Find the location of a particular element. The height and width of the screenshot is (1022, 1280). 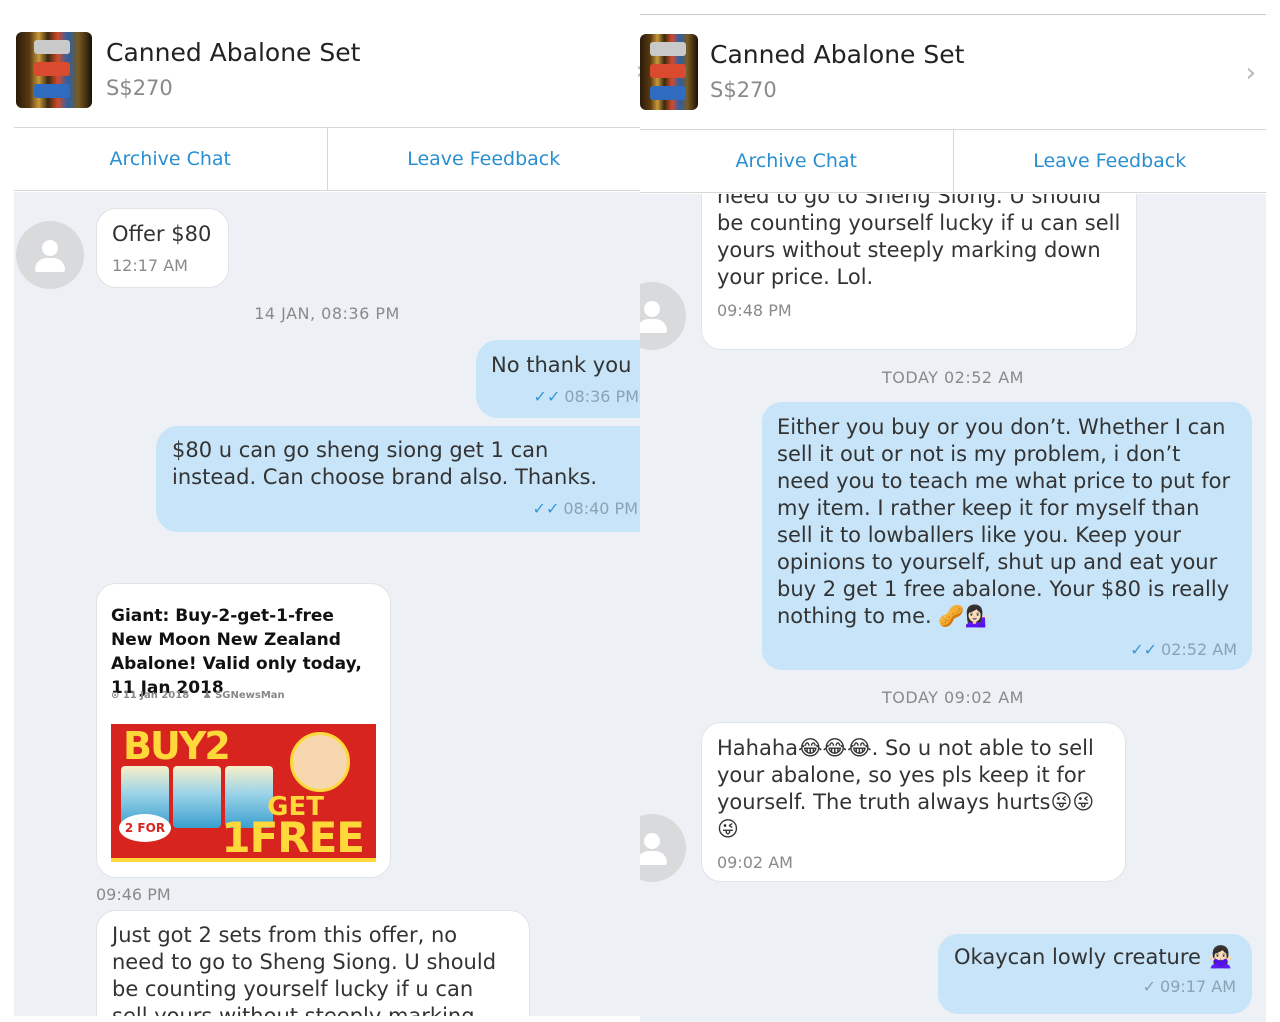

message-time: 08:40 PM is located at coordinates (600, 508).